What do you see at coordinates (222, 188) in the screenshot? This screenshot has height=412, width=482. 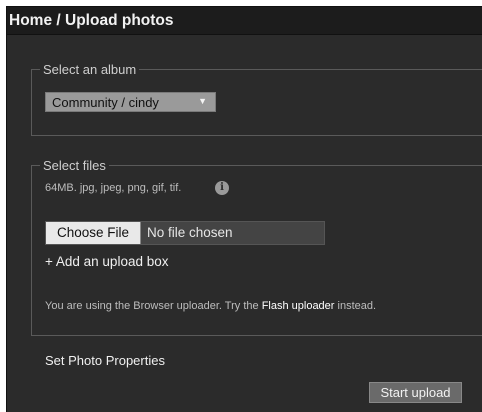 I see `info-icon: i` at bounding box center [222, 188].